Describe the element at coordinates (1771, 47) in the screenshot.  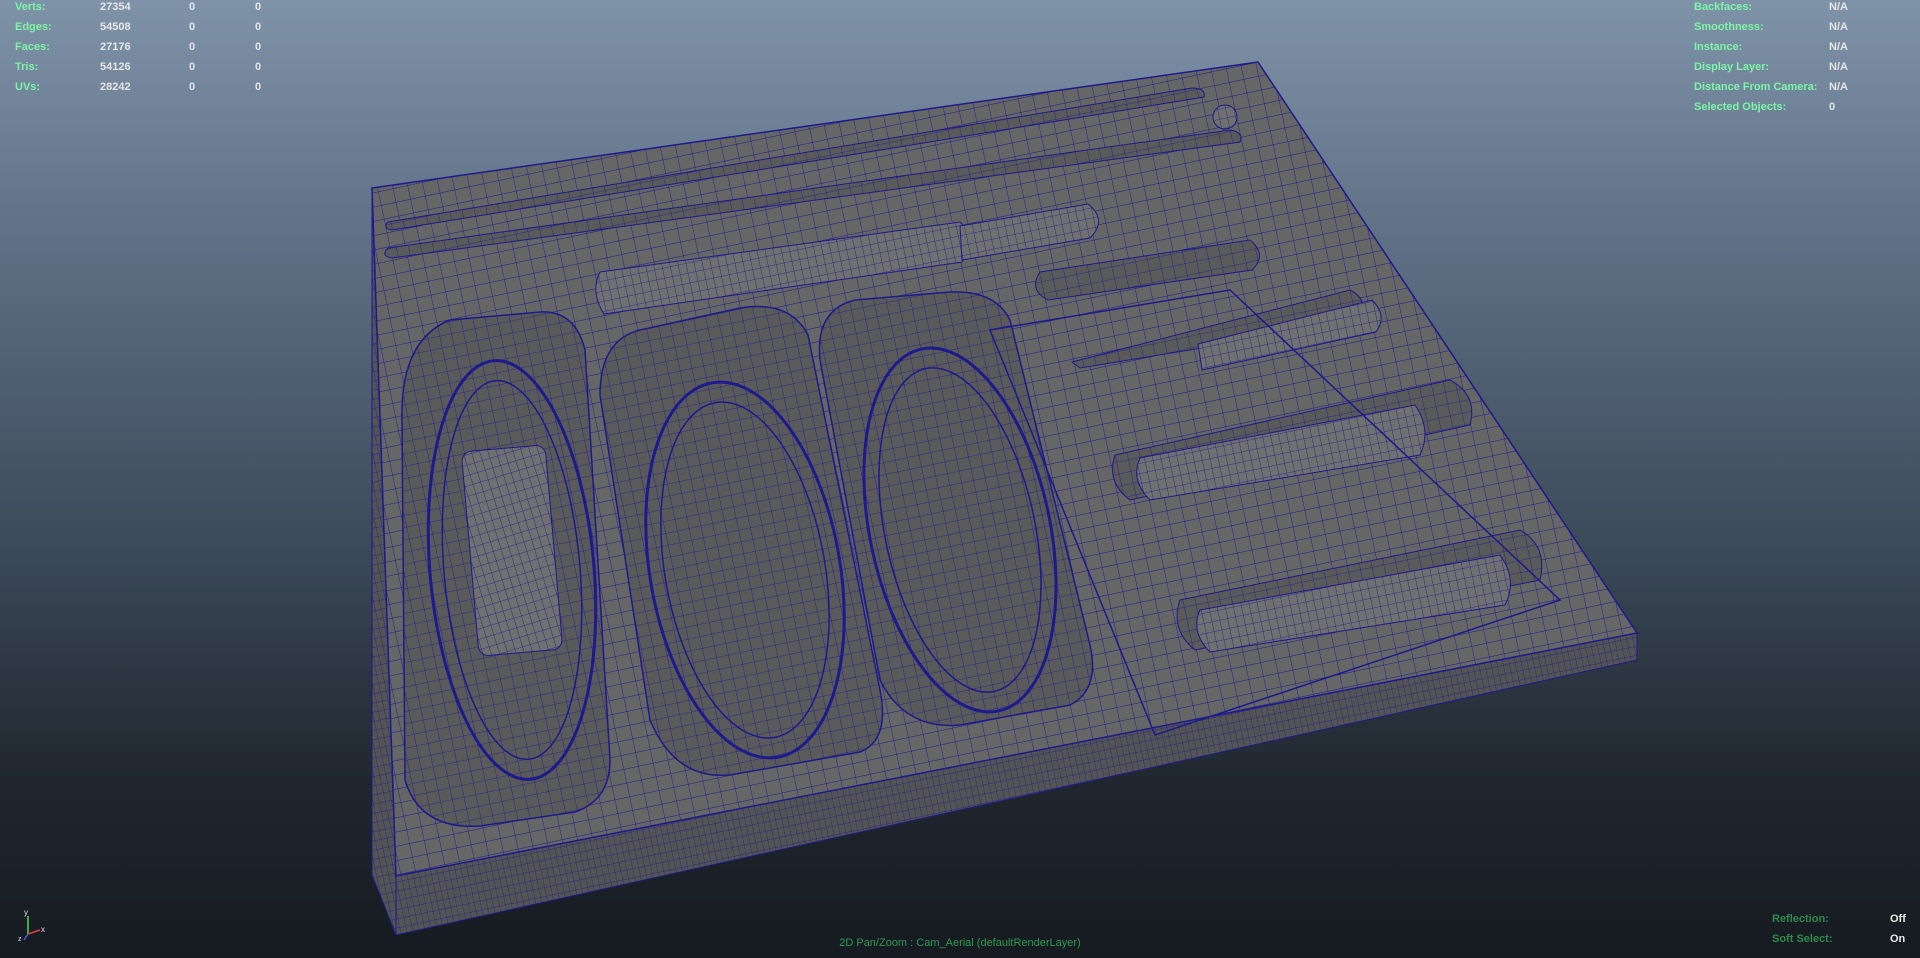
I see `info-row-instance: Instance: N/A` at that location.